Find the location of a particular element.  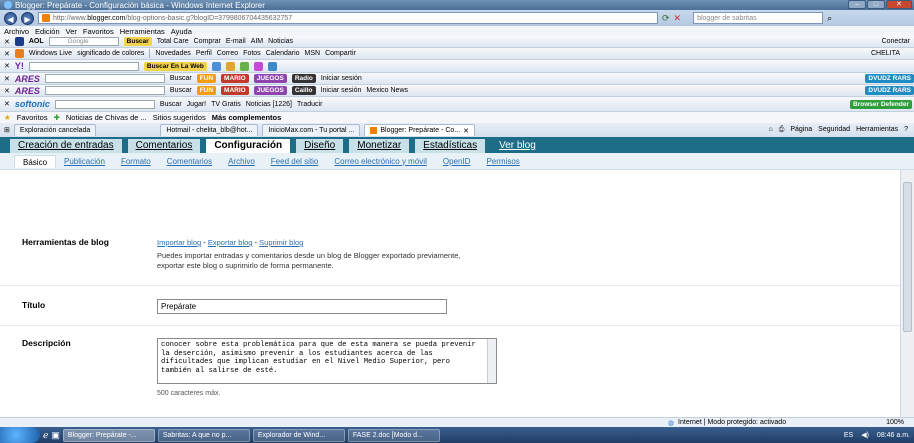

yahoo-mail-icon is located at coordinates (216, 66).